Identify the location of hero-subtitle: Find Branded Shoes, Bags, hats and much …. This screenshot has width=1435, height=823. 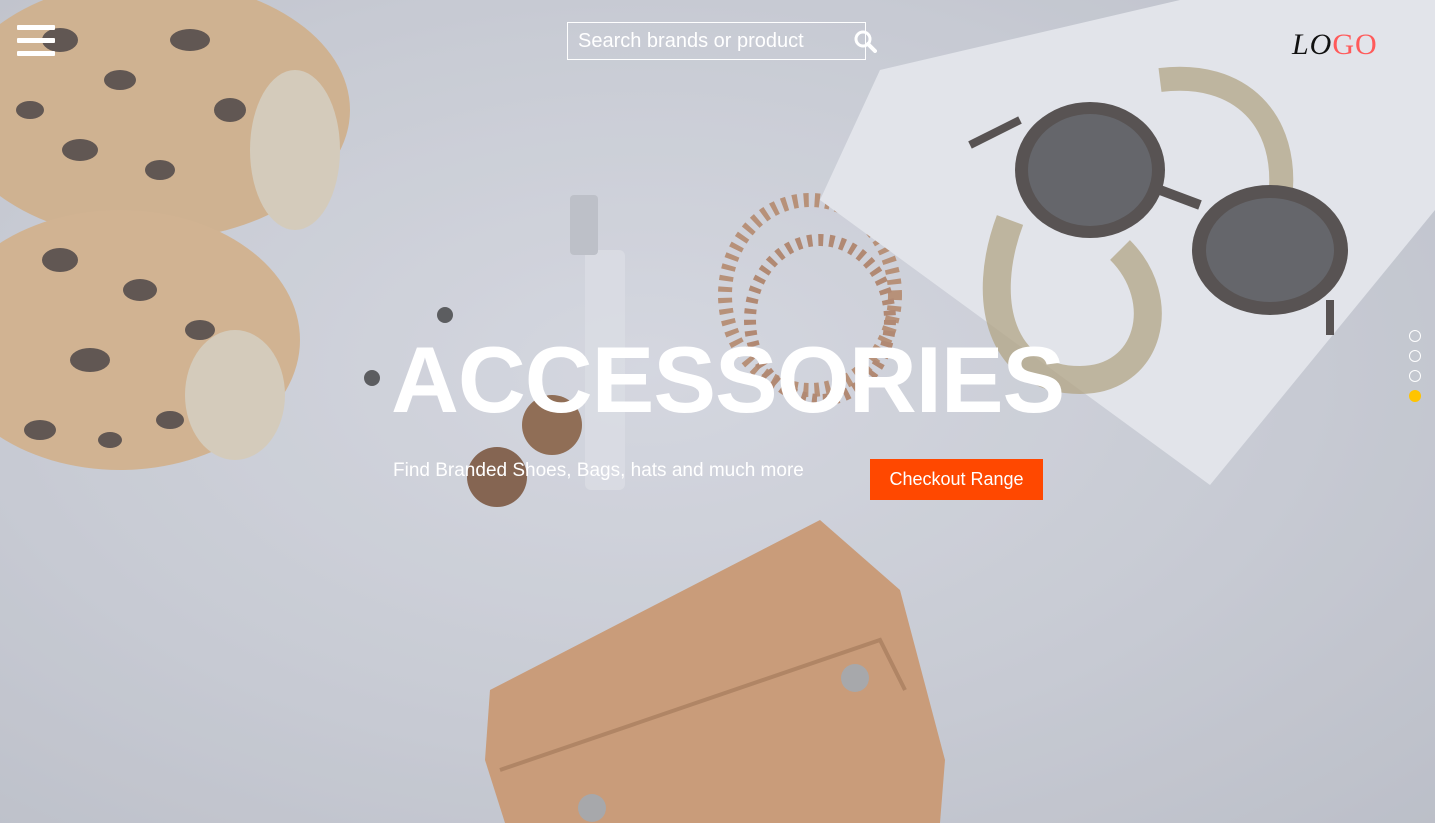
(598, 470).